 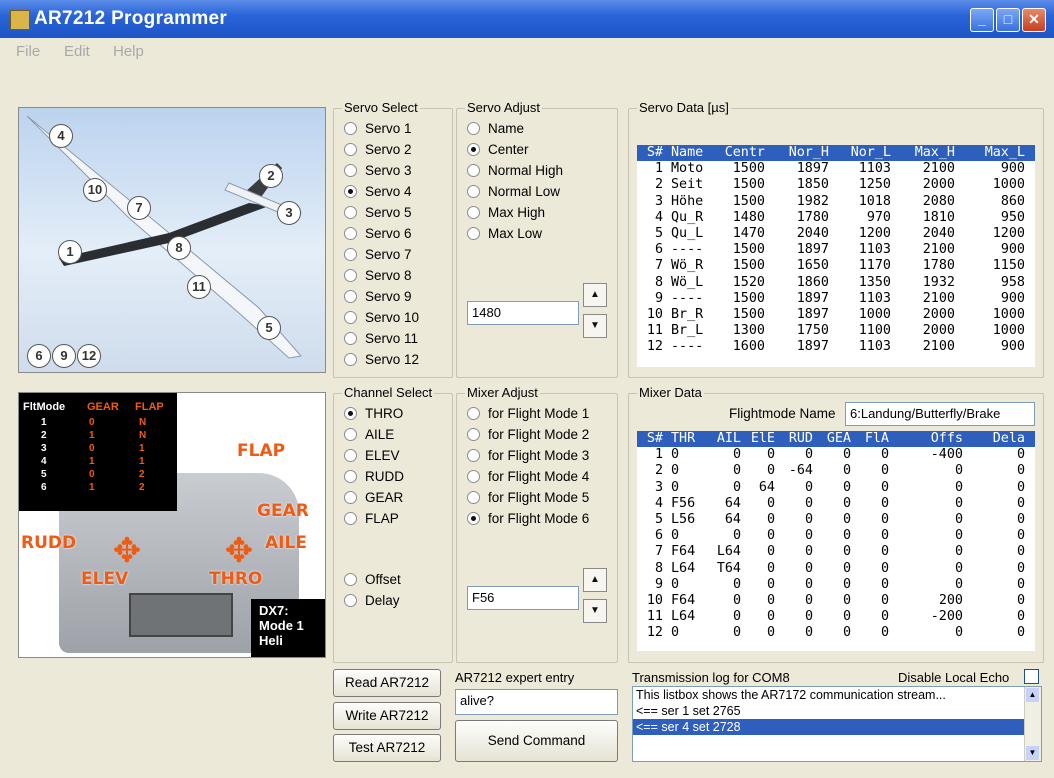 What do you see at coordinates (836, 569) in the screenshot?
I see `mixer_data-row: 8 L64 T64 0 0 0 0 0 0` at bounding box center [836, 569].